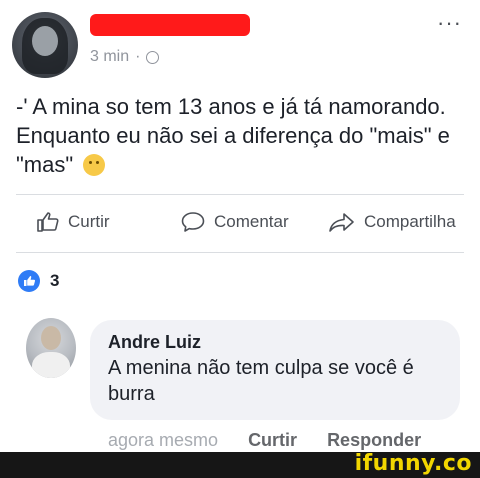  I want to click on thumbs-up-icon, so click(48, 222).